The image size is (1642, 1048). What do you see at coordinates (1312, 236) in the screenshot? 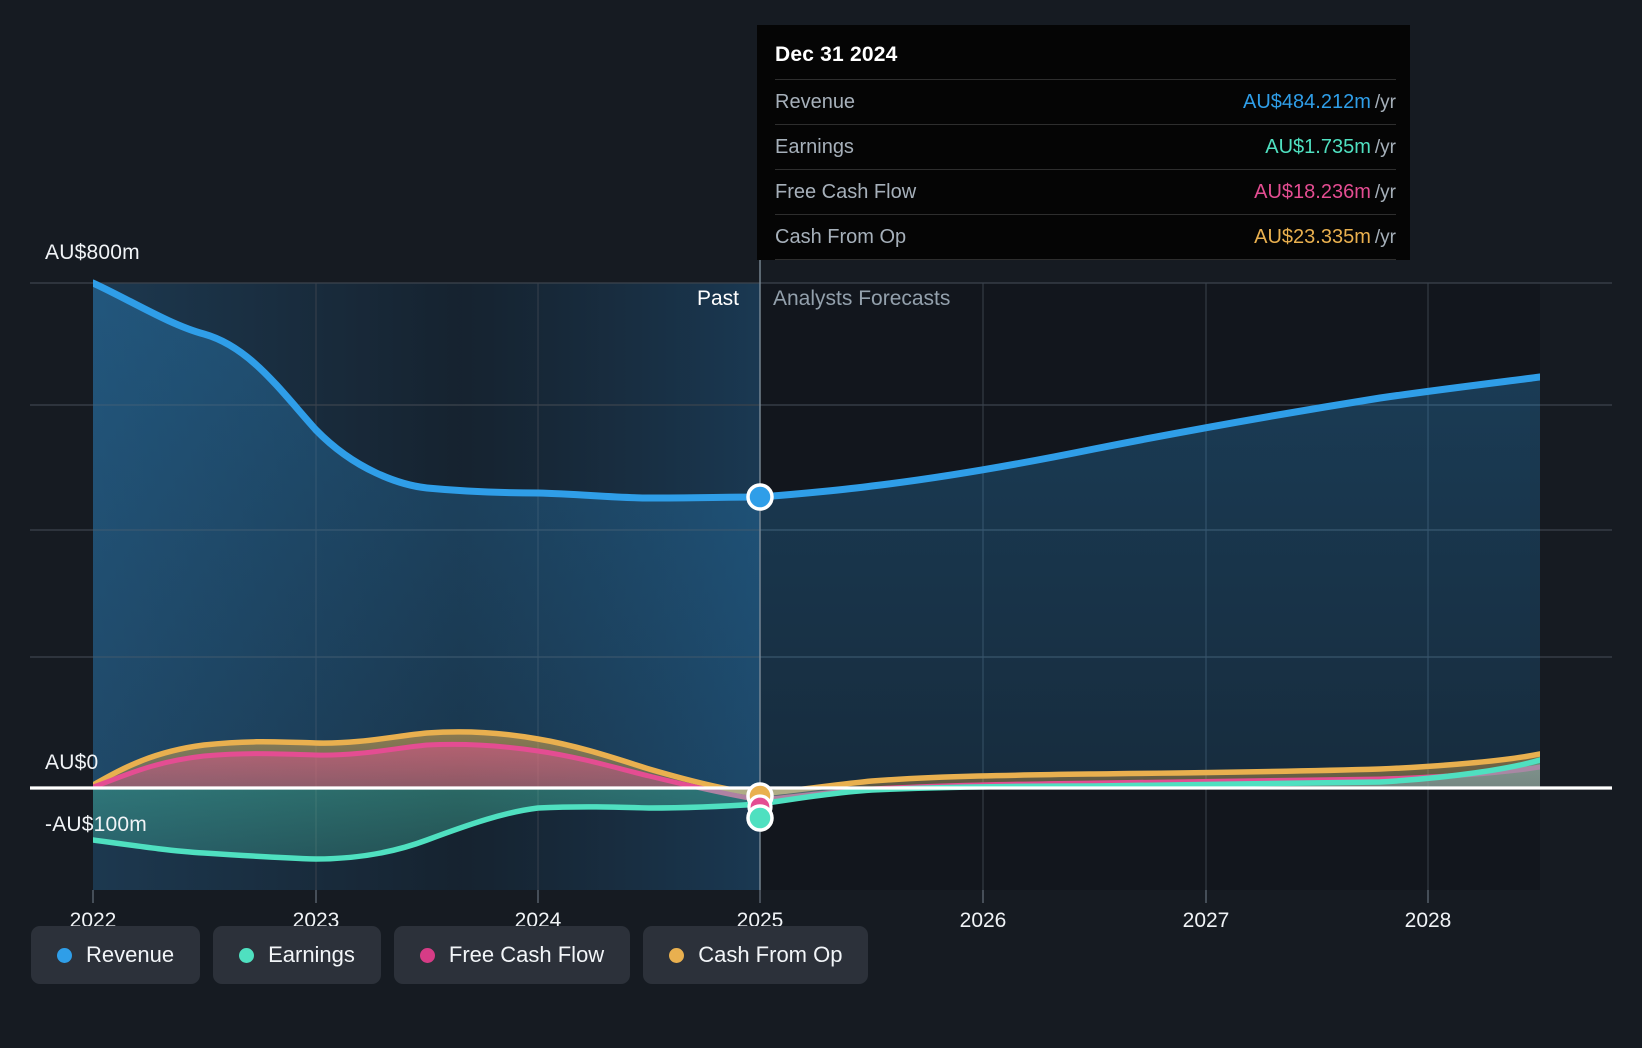
I see `tooltip-amount-cash-from-op: AU$23.335m` at bounding box center [1312, 236].